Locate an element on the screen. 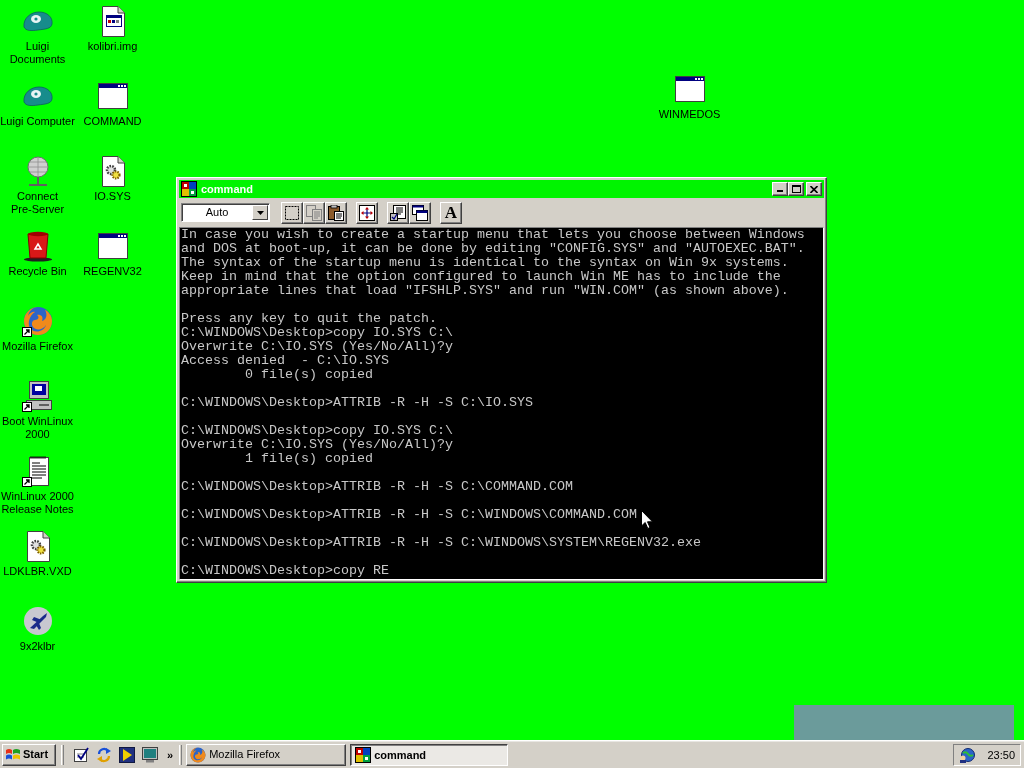  monitor-icon is located at coordinates (150, 754).